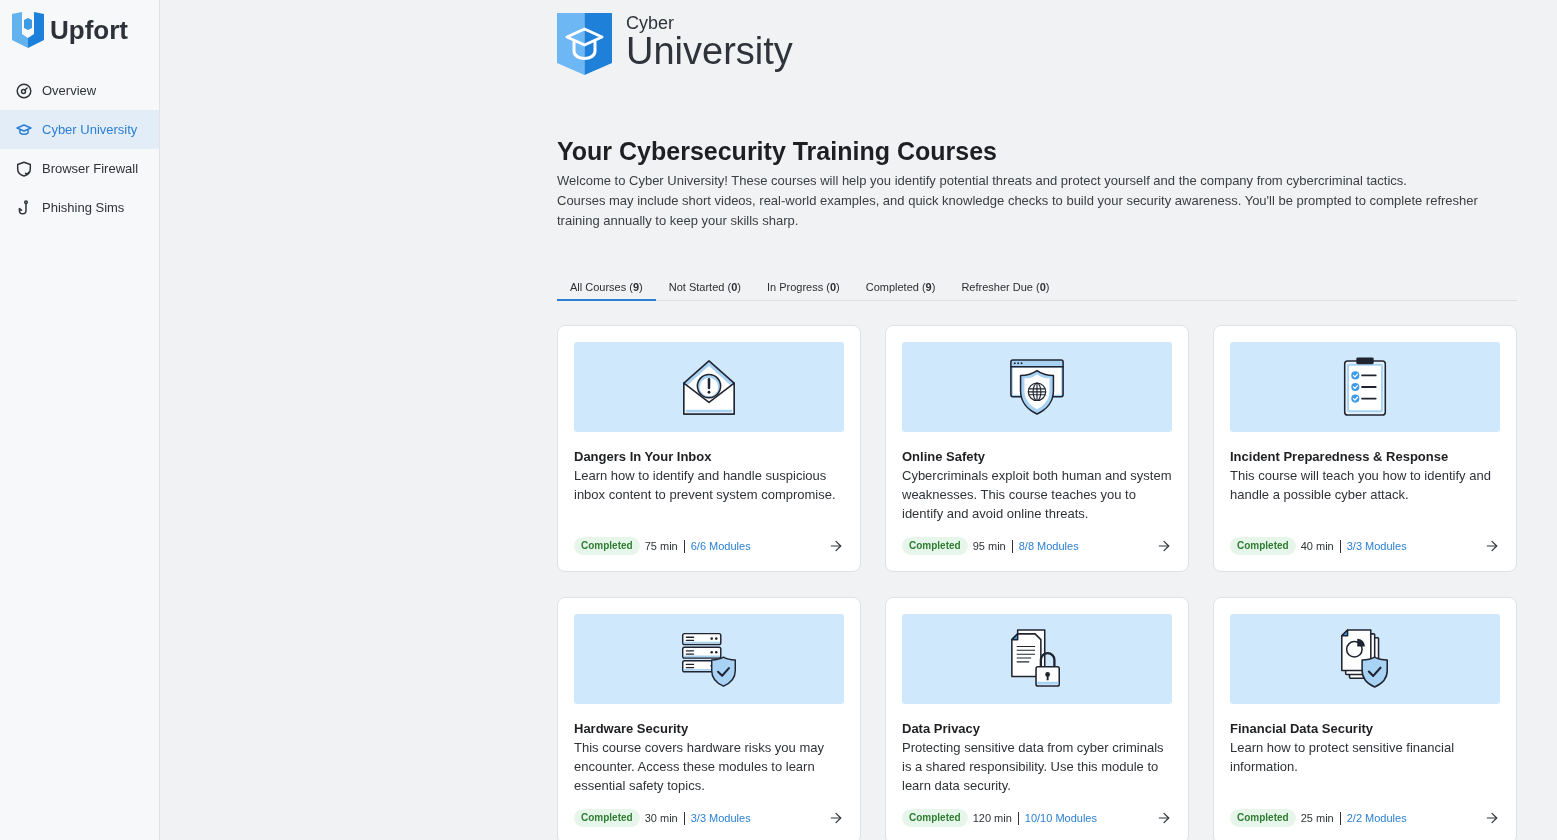  What do you see at coordinates (1037, 387) in the screenshot?
I see `browser-shield-globe-icon` at bounding box center [1037, 387].